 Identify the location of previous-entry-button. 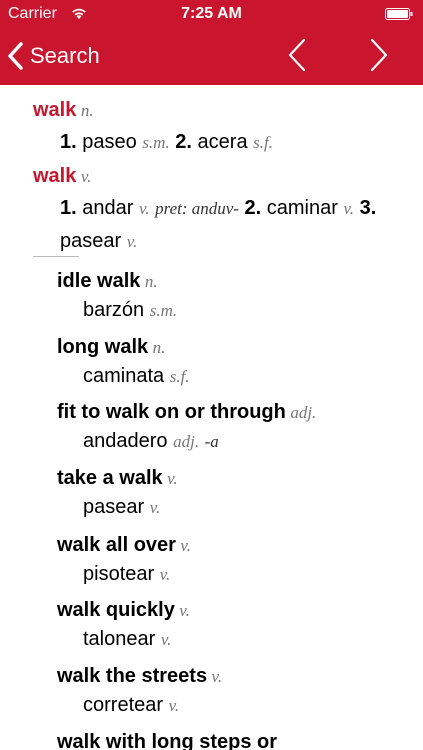
(300, 56).